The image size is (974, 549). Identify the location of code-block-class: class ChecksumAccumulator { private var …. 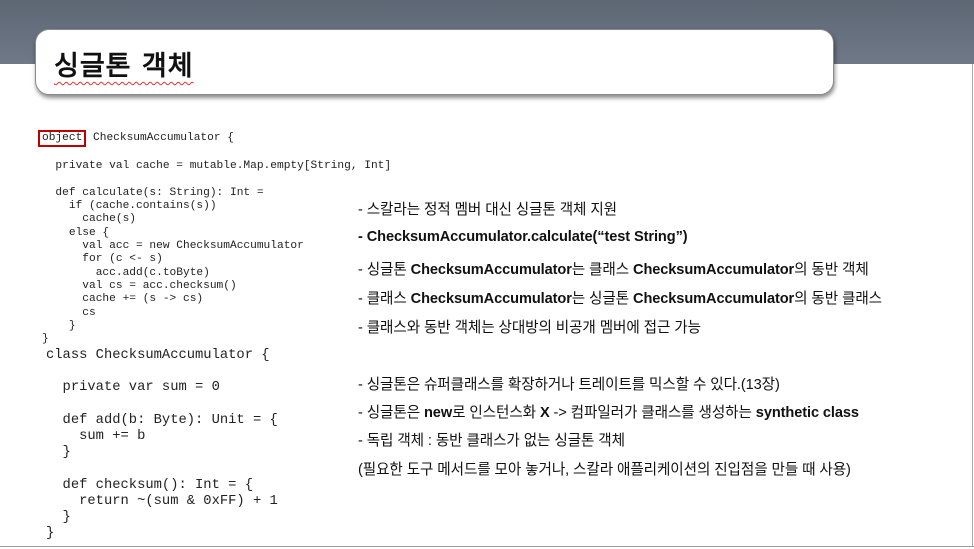
(162, 445).